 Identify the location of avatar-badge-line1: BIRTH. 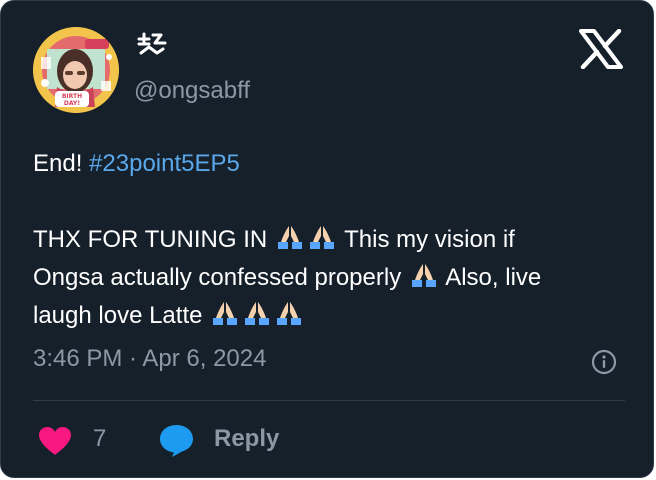
(72, 96).